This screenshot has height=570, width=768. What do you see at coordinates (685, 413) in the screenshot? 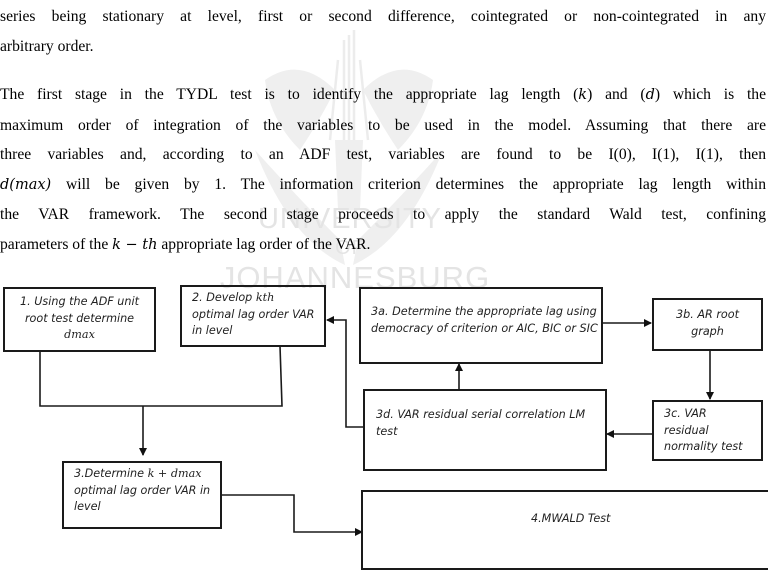
I see `box-text: 3c. VAR` at bounding box center [685, 413].